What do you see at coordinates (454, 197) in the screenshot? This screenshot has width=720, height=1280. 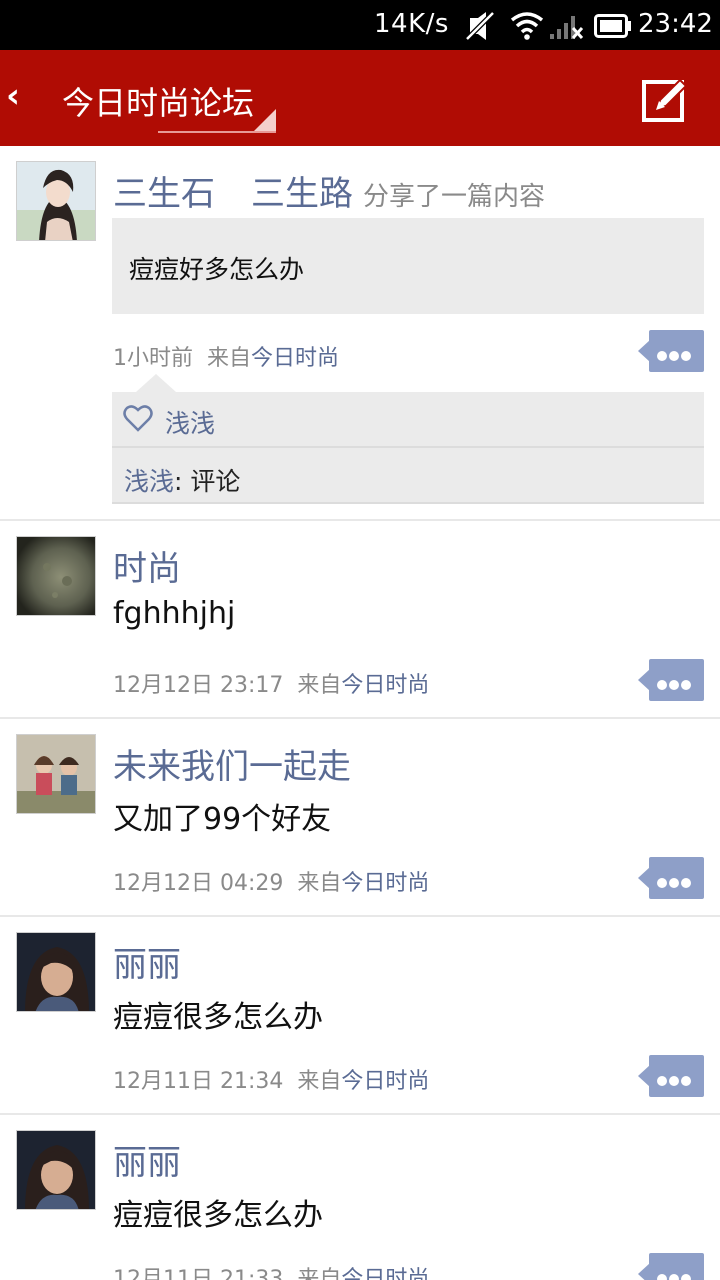 I see `action-text: 分享了一篇内容` at bounding box center [454, 197].